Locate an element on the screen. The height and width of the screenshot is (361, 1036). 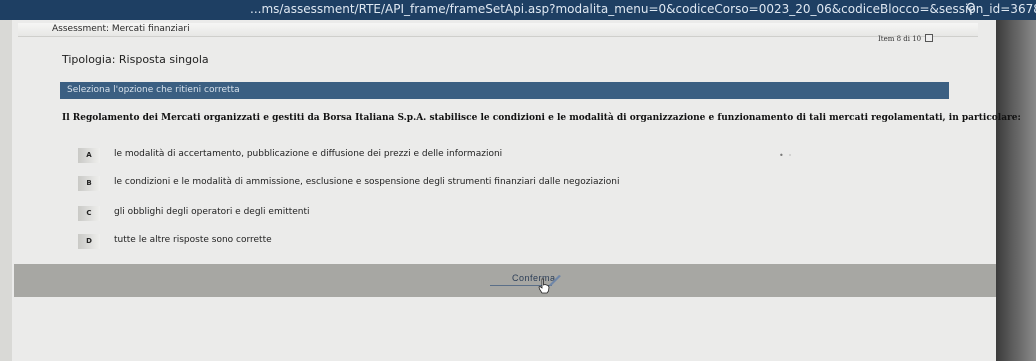
assessment-title: Assessment: Mercati finanziari is located at coordinates (121, 29).